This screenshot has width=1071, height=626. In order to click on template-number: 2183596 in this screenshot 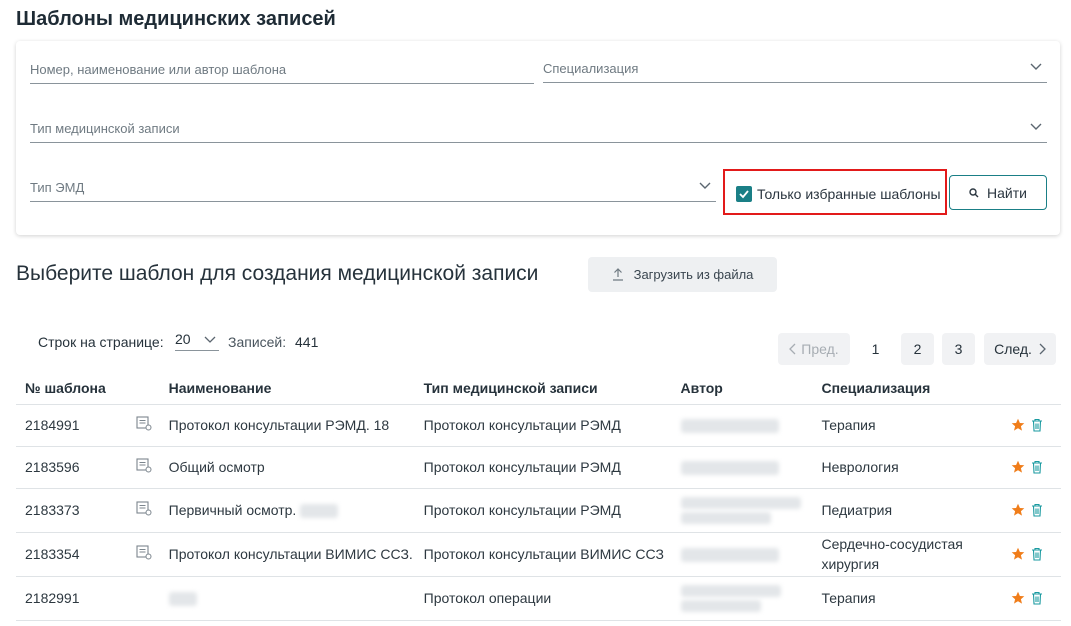, I will do `click(71, 467)`.